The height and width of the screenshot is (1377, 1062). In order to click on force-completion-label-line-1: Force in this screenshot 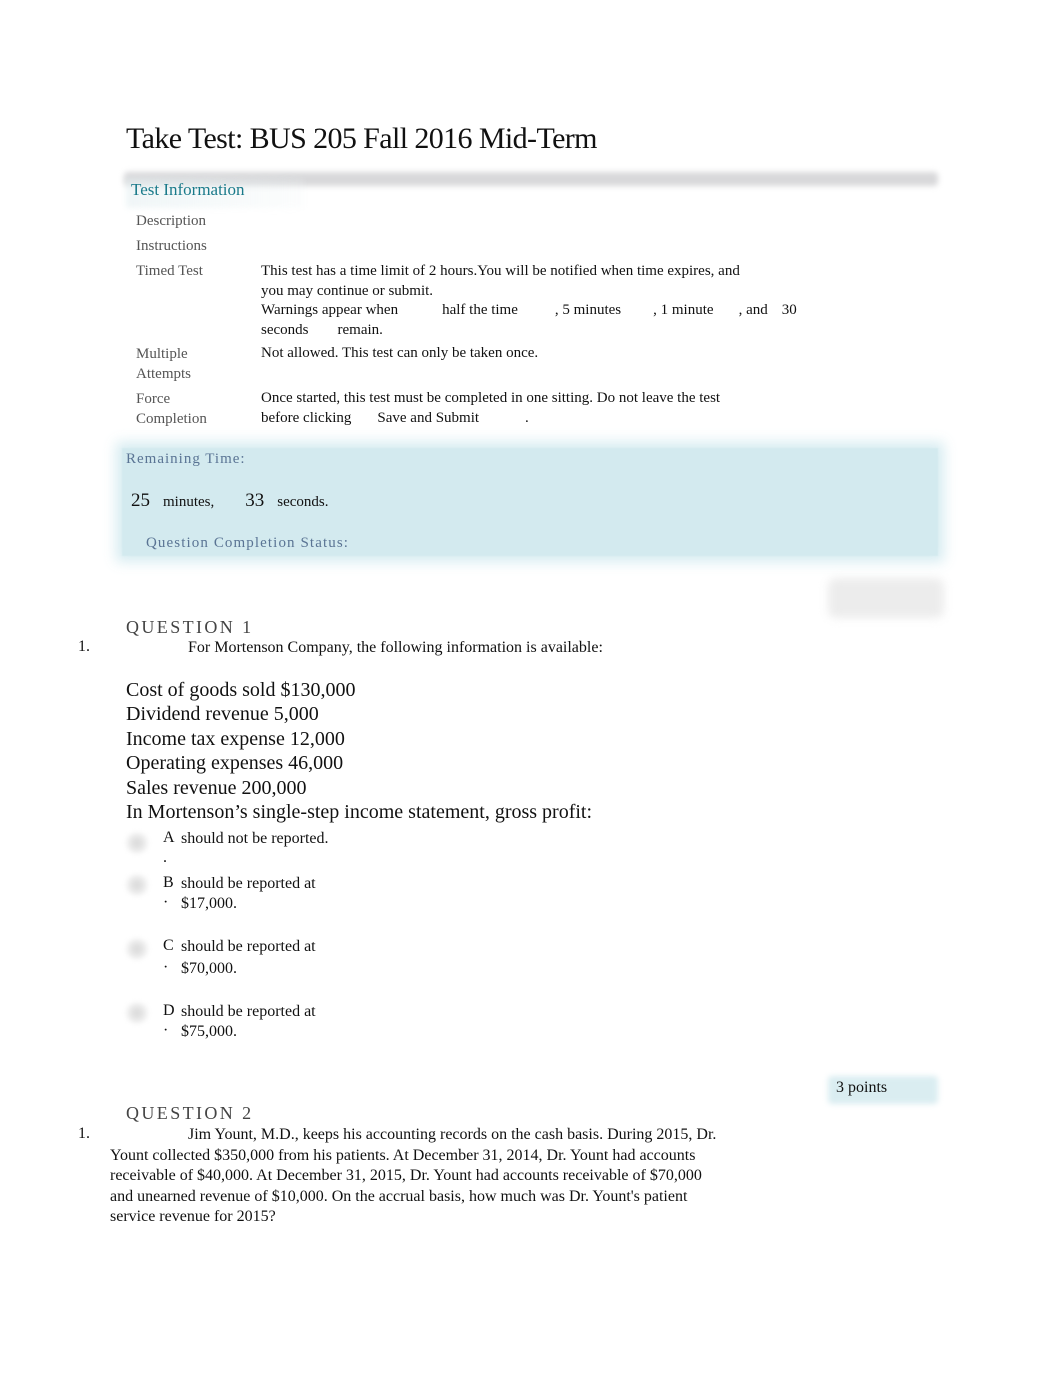, I will do `click(153, 399)`.